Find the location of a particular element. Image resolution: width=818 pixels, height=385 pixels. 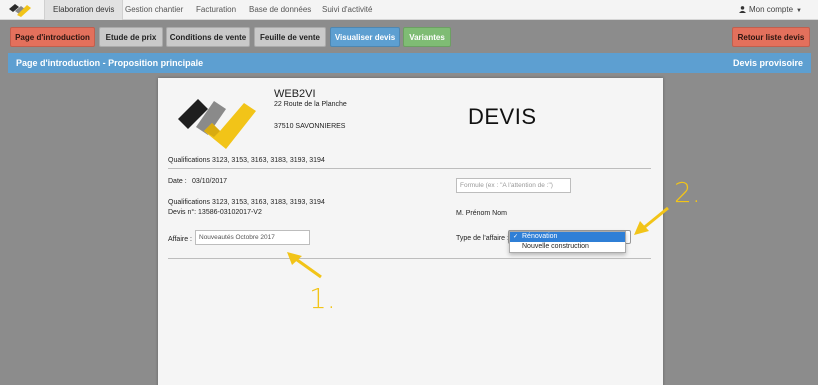

tab-etude-de-prix: Etude de prix is located at coordinates (131, 37).